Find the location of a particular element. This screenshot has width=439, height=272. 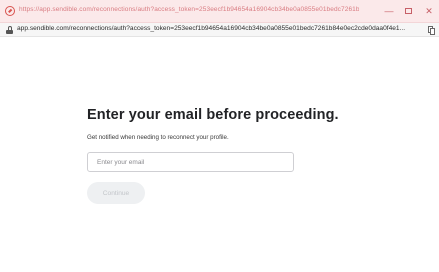

maximize-icon is located at coordinates (408, 11).